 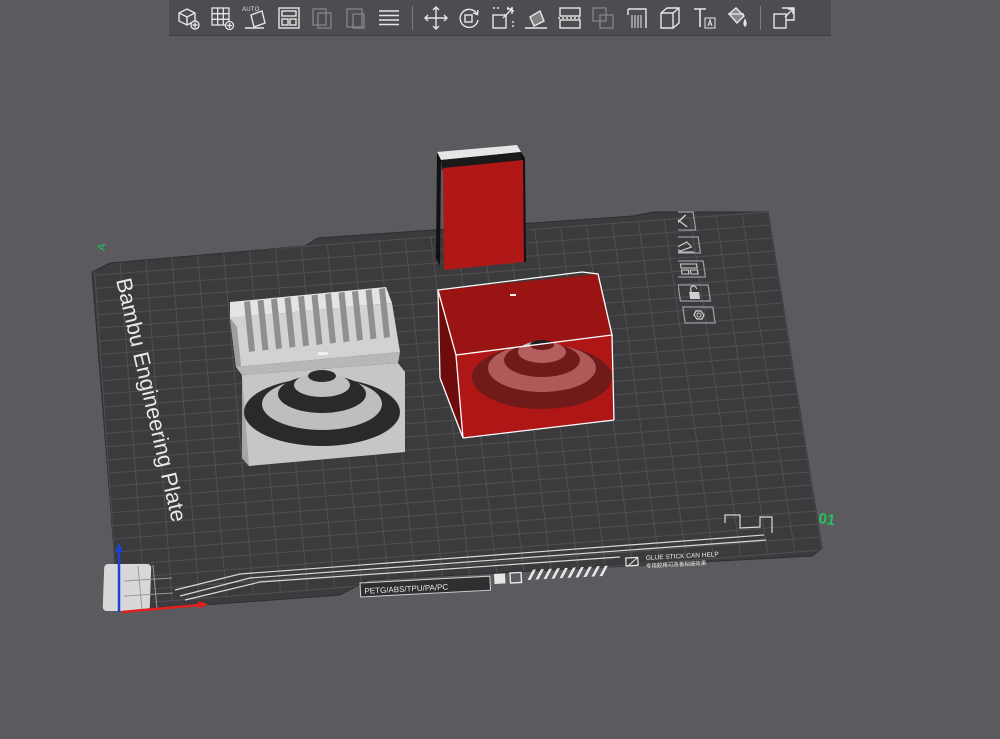 I want to click on add-plate-button, so click(x=222, y=18).